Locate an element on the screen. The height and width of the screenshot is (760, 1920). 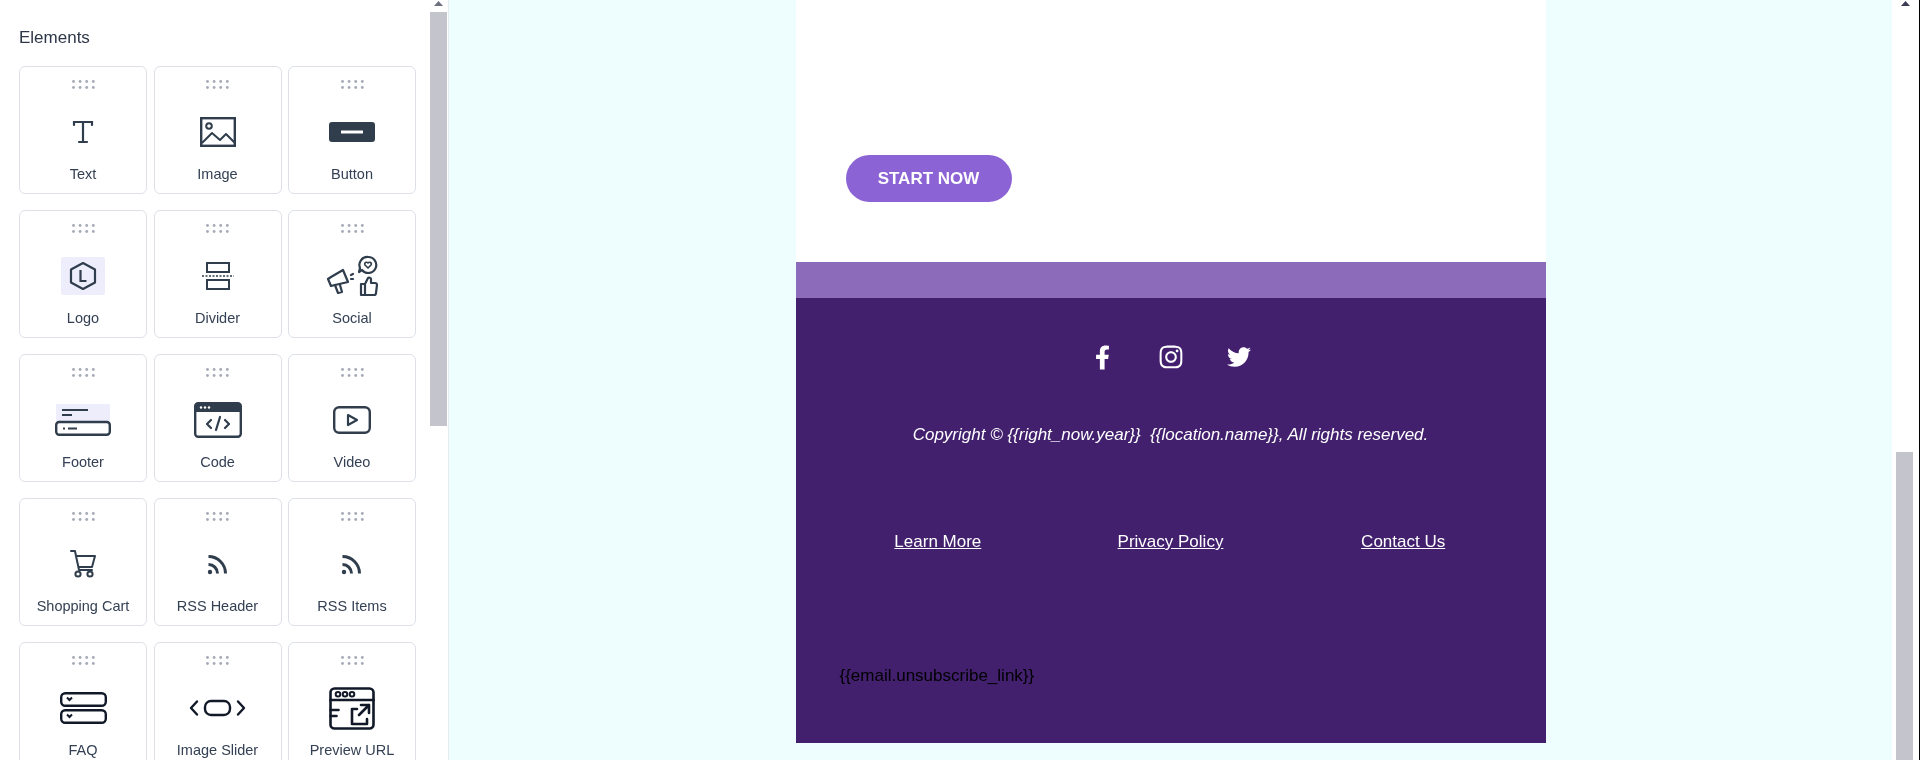
element-tile: Social is located at coordinates (352, 274).